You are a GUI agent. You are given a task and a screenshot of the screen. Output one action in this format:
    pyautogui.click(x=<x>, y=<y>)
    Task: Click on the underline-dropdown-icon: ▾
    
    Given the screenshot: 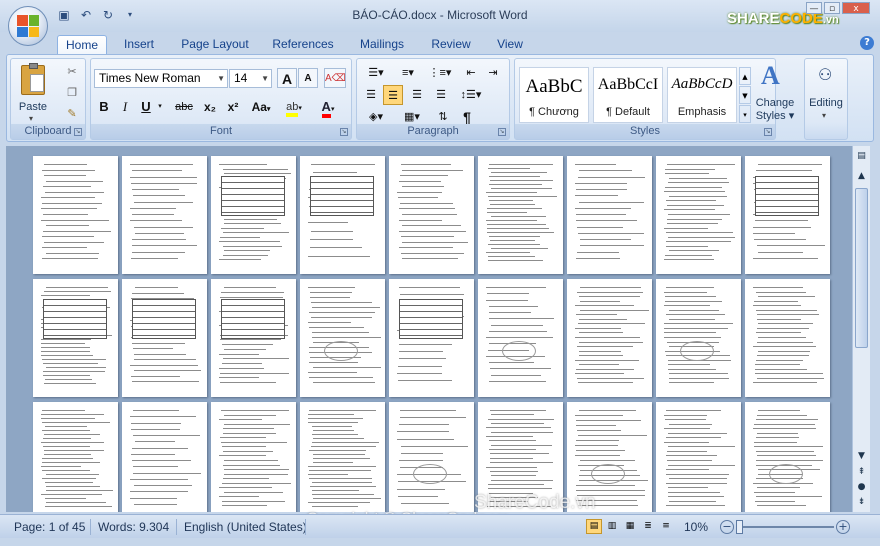 What is the action you would take?
    pyautogui.click(x=160, y=107)
    